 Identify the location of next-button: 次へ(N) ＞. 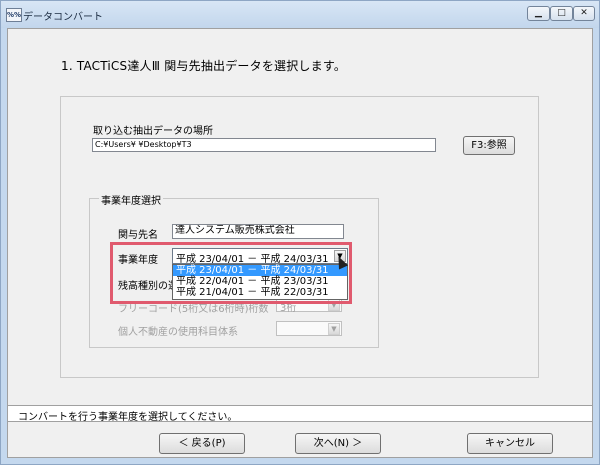
(338, 443).